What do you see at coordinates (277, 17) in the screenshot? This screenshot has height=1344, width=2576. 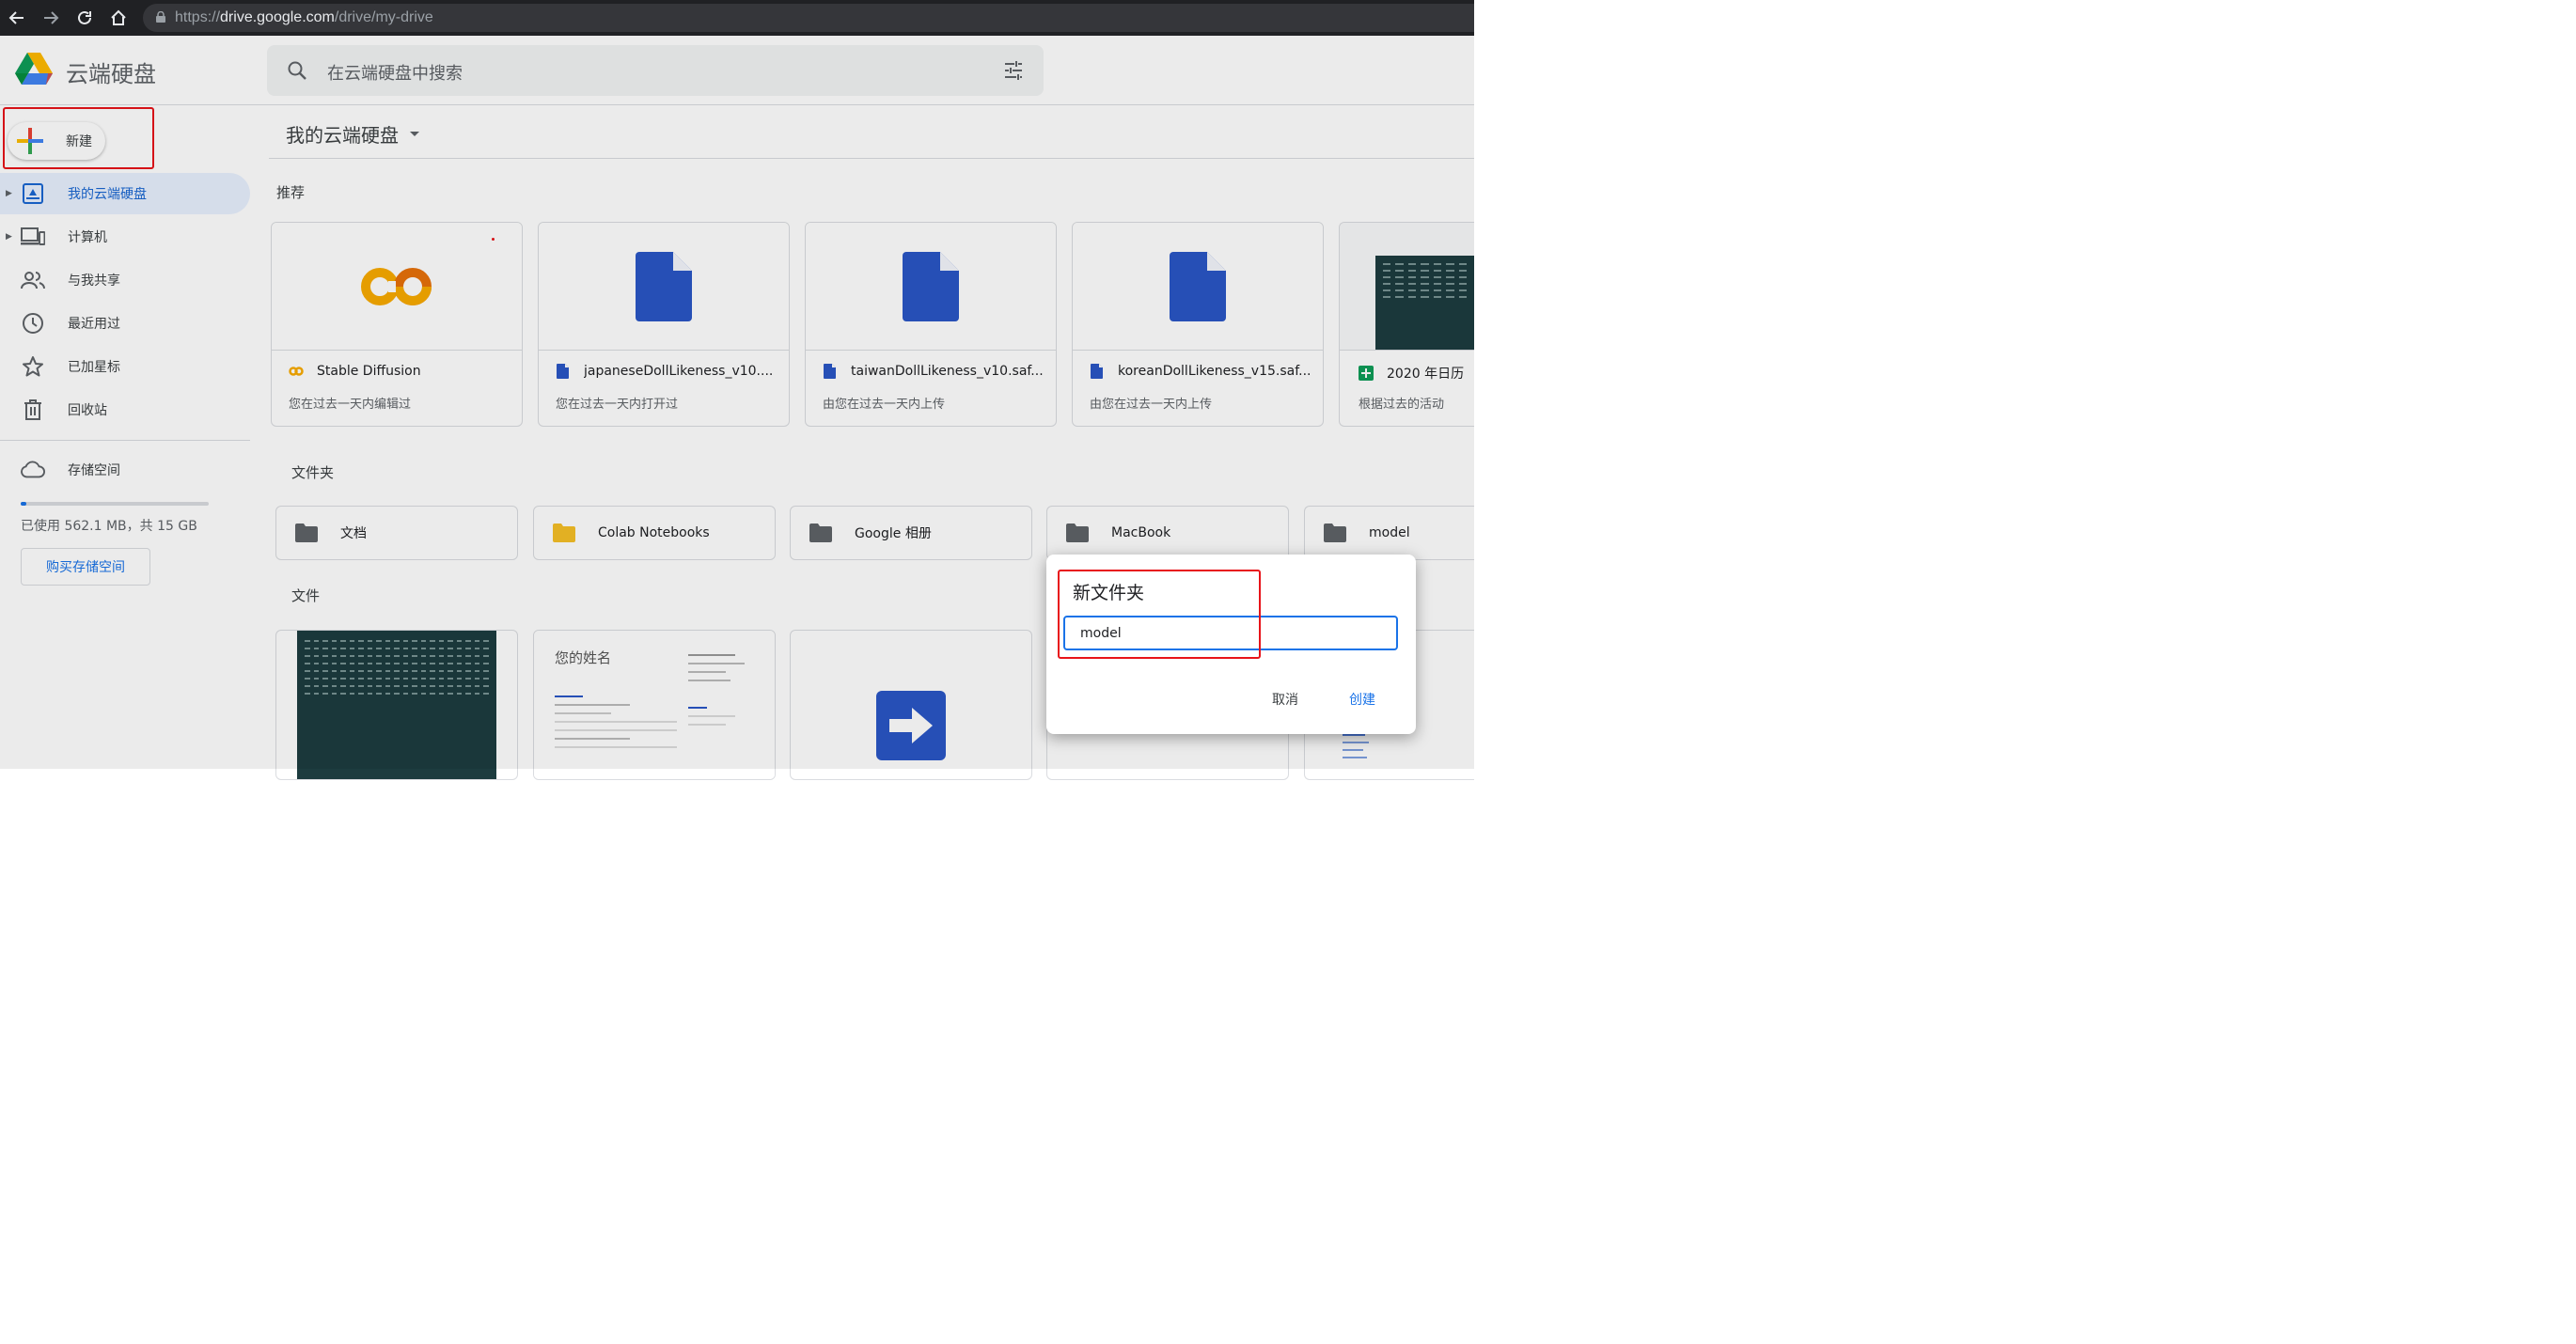 I see `url-host: drive.google.com` at bounding box center [277, 17].